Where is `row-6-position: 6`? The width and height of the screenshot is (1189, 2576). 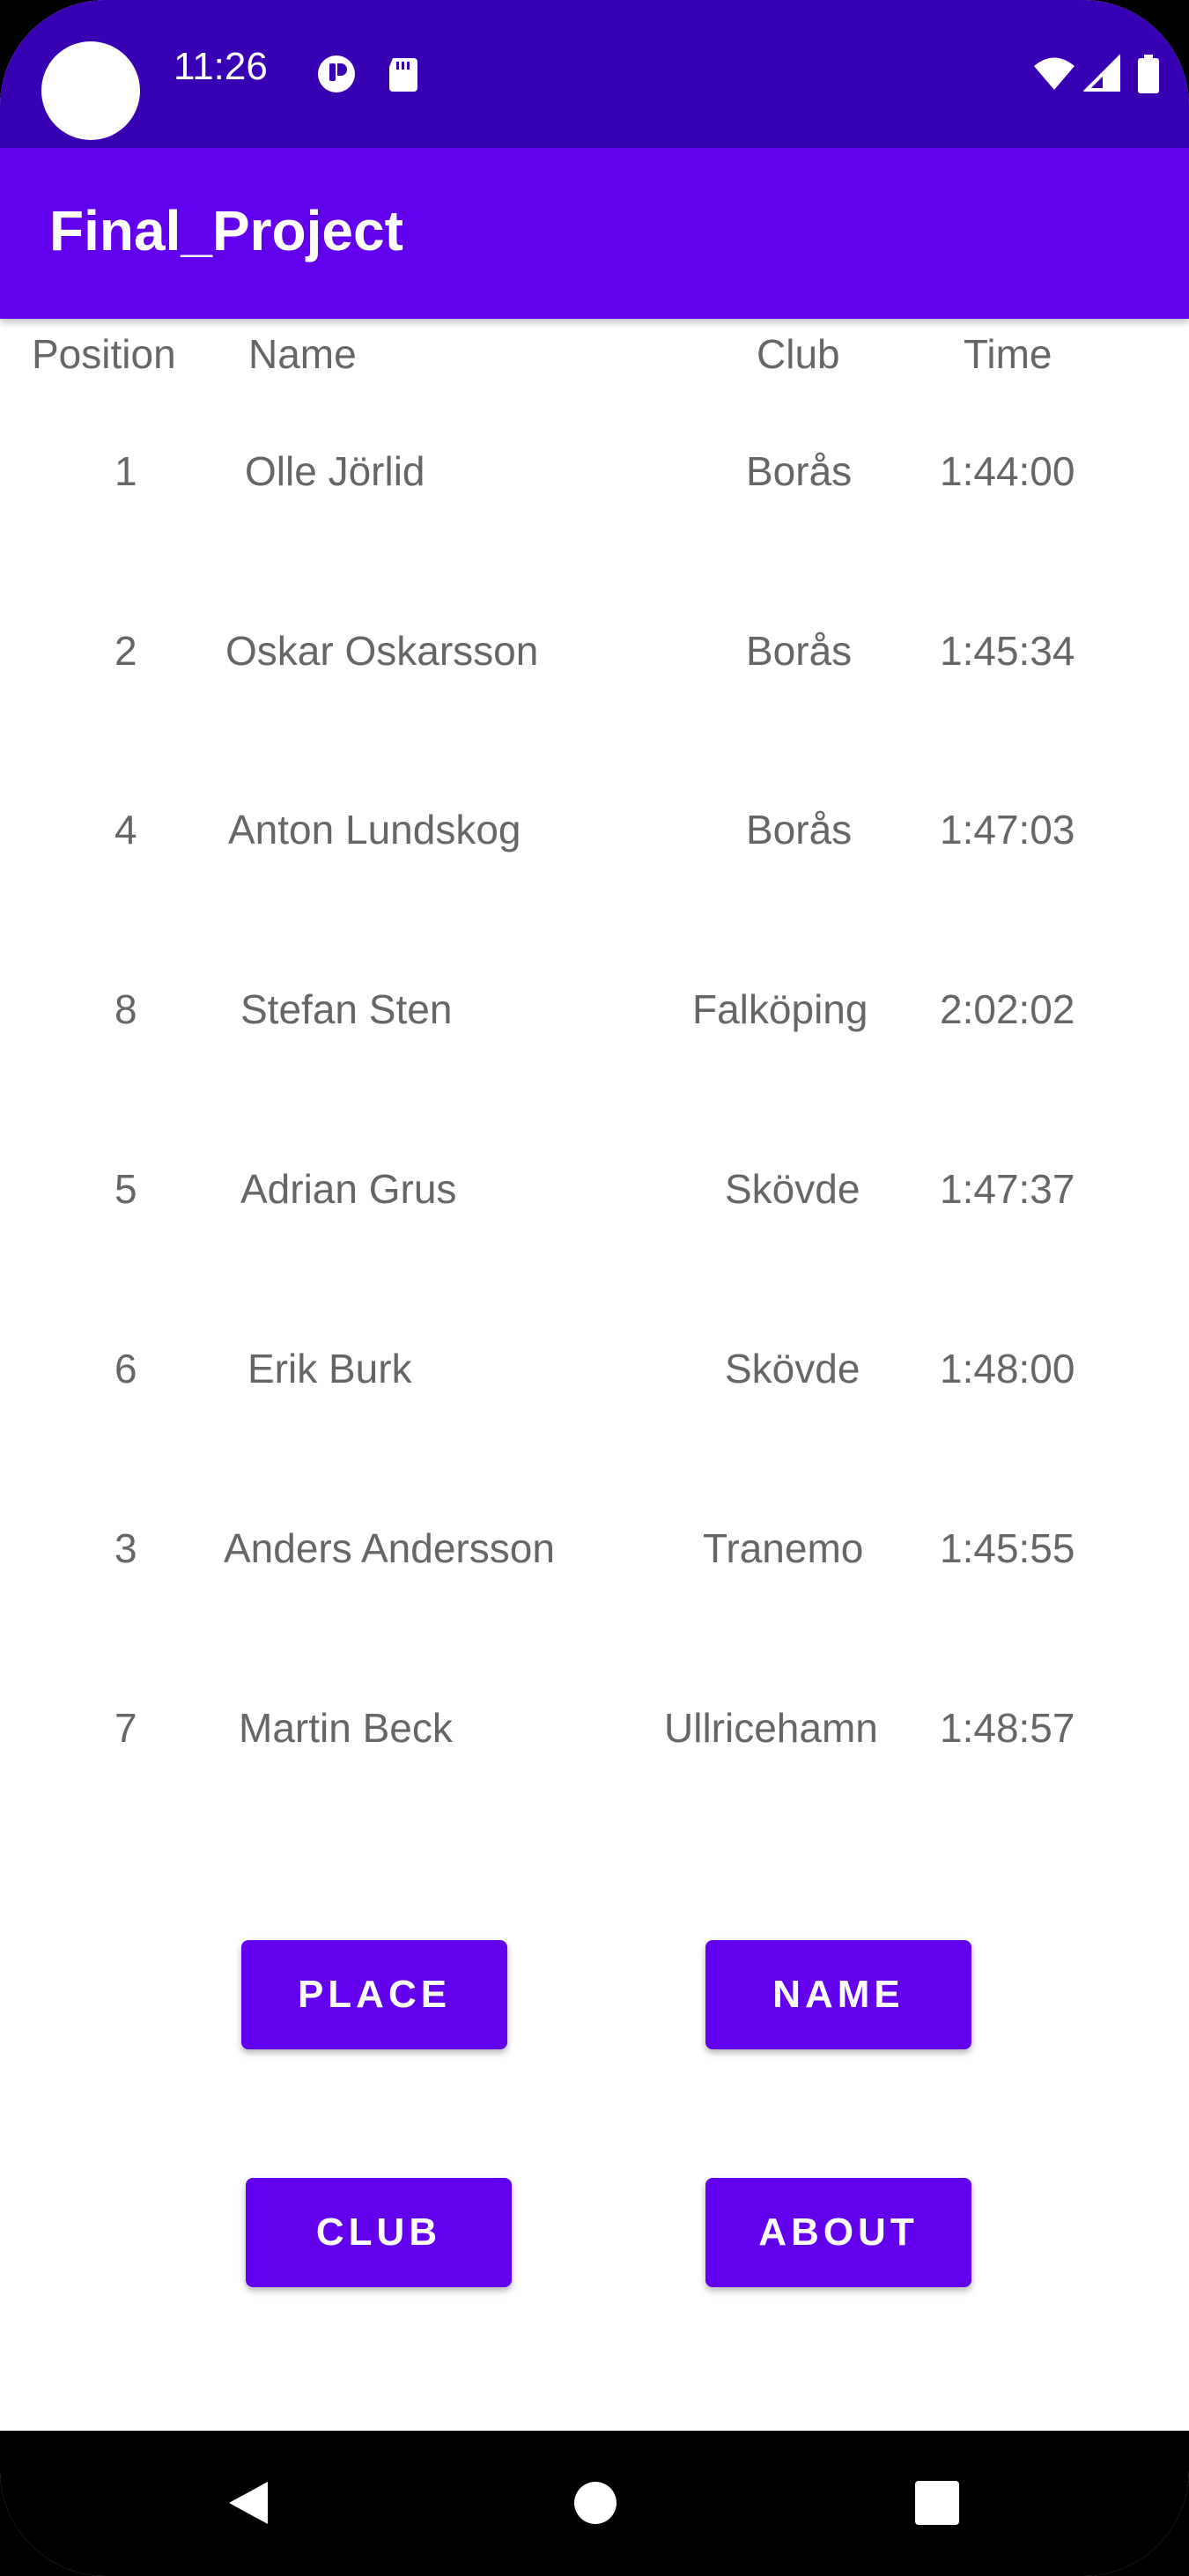
row-6-position: 6 is located at coordinates (125, 1368).